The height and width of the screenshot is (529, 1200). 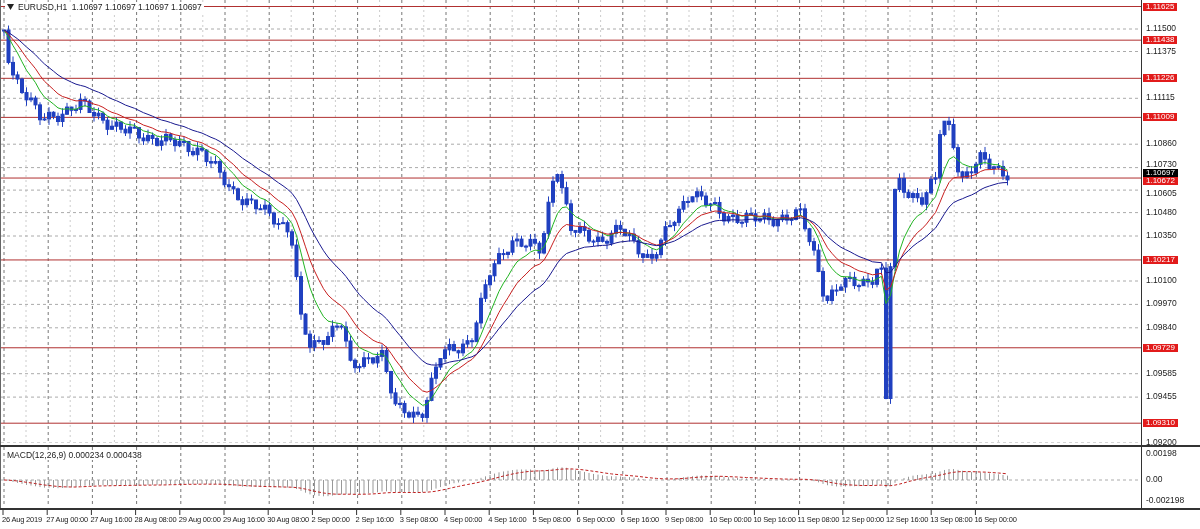 I want to click on price-axis-label: 1.11115, so click(x=1160, y=97).